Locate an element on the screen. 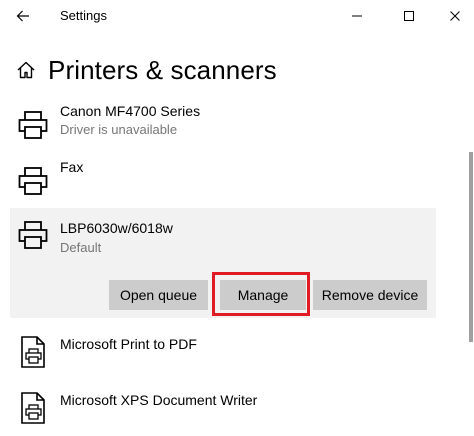 The height and width of the screenshot is (436, 474). printer-status: Default is located at coordinates (81, 247).